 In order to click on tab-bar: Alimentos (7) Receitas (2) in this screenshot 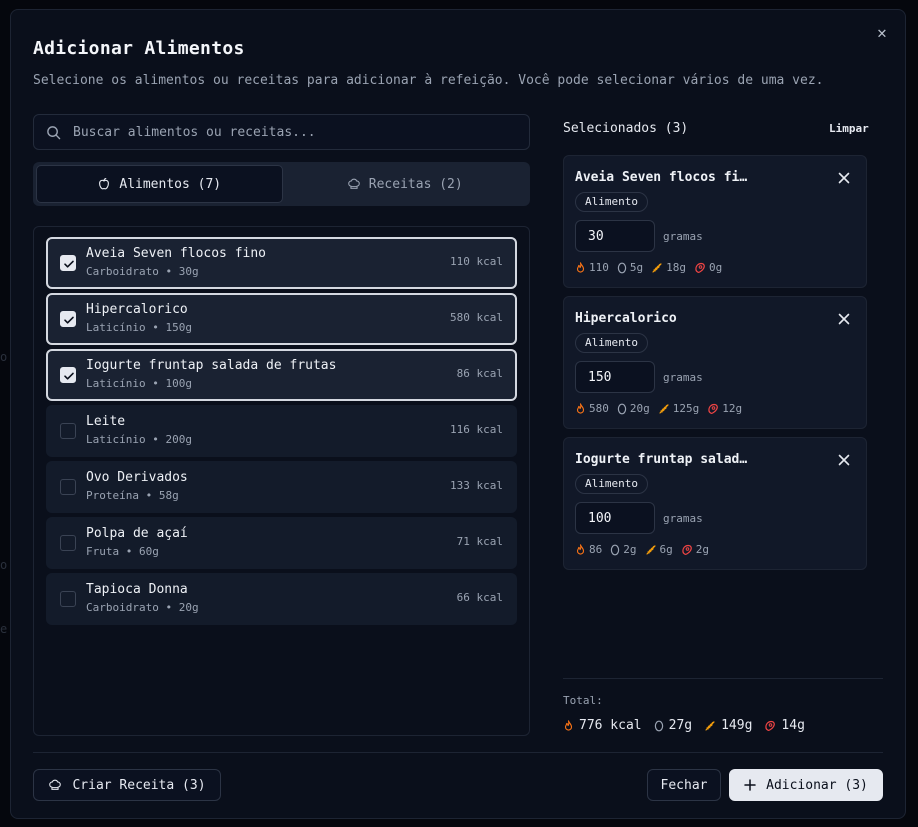, I will do `click(281, 184)`.